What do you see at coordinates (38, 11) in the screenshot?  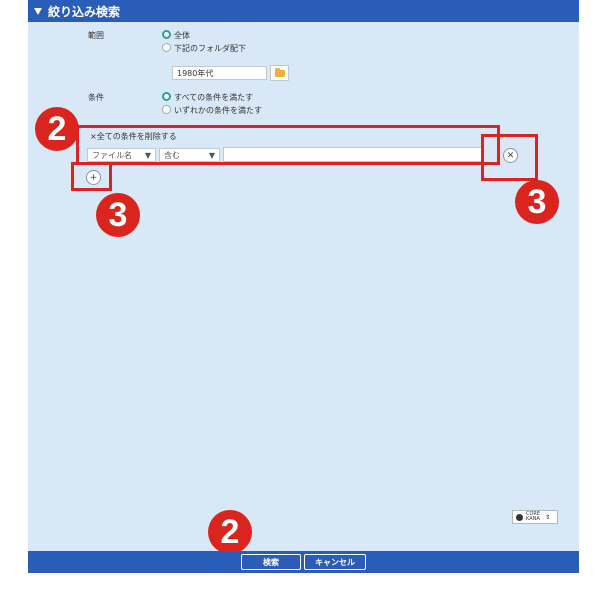 I see `filter-icon` at bounding box center [38, 11].